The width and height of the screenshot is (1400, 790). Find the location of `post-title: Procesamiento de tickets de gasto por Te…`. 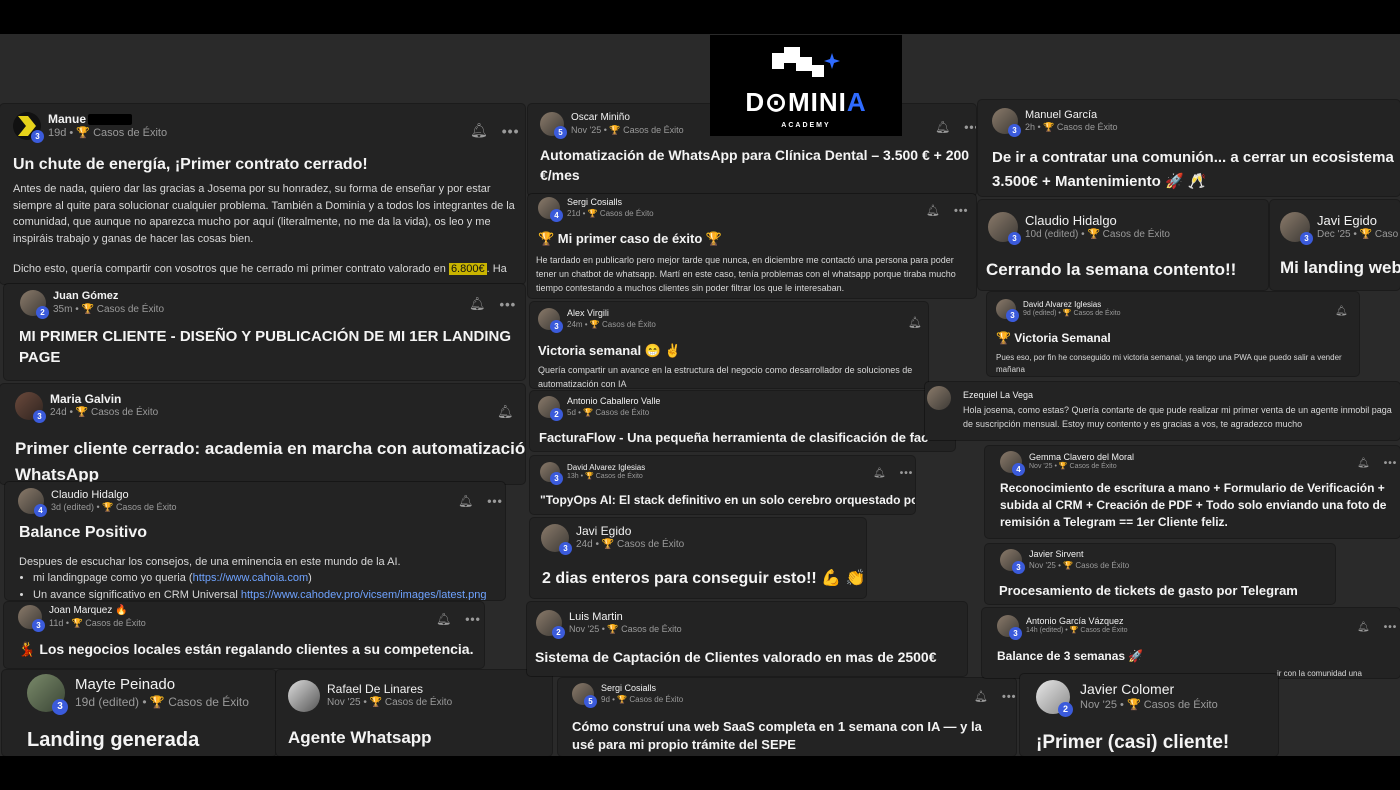

post-title: Procesamiento de tickets de gasto por Te… is located at coordinates (1167, 591).